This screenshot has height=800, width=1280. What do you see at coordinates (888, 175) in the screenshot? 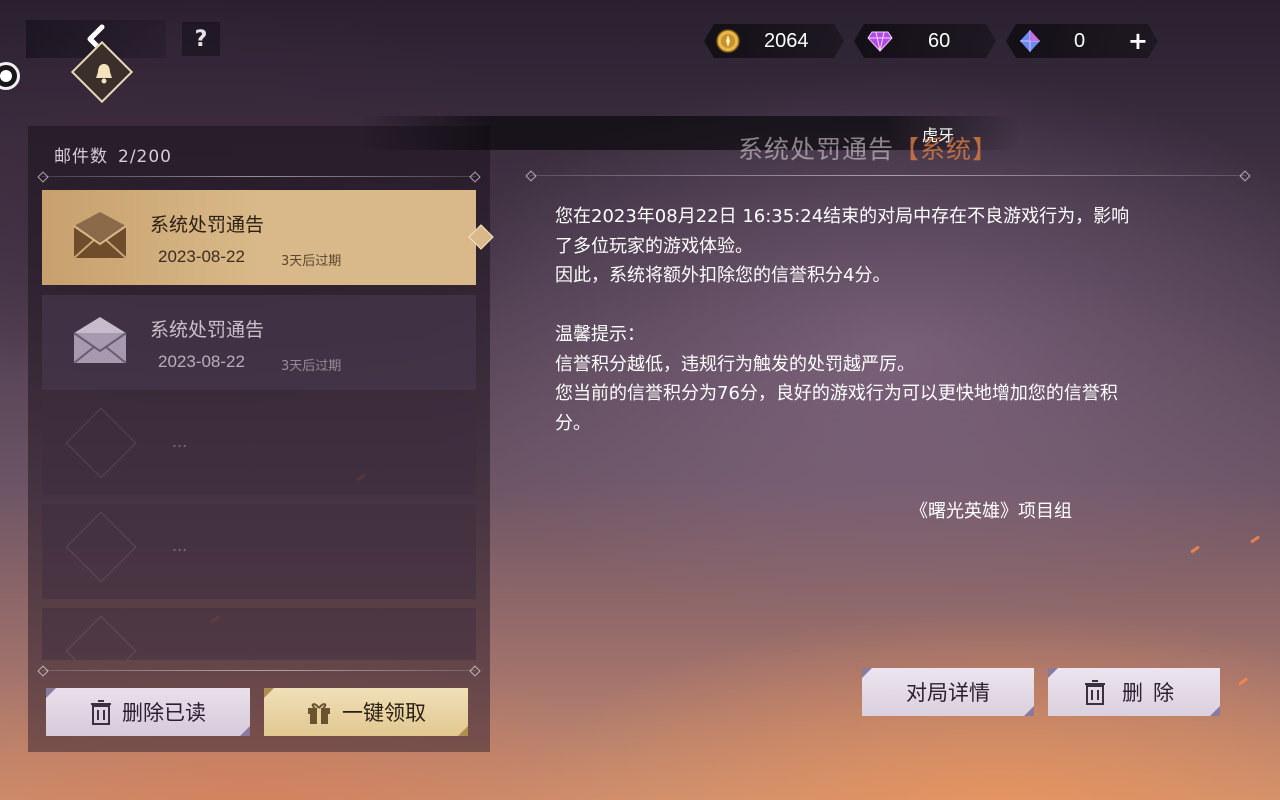
I see `content-divider` at bounding box center [888, 175].